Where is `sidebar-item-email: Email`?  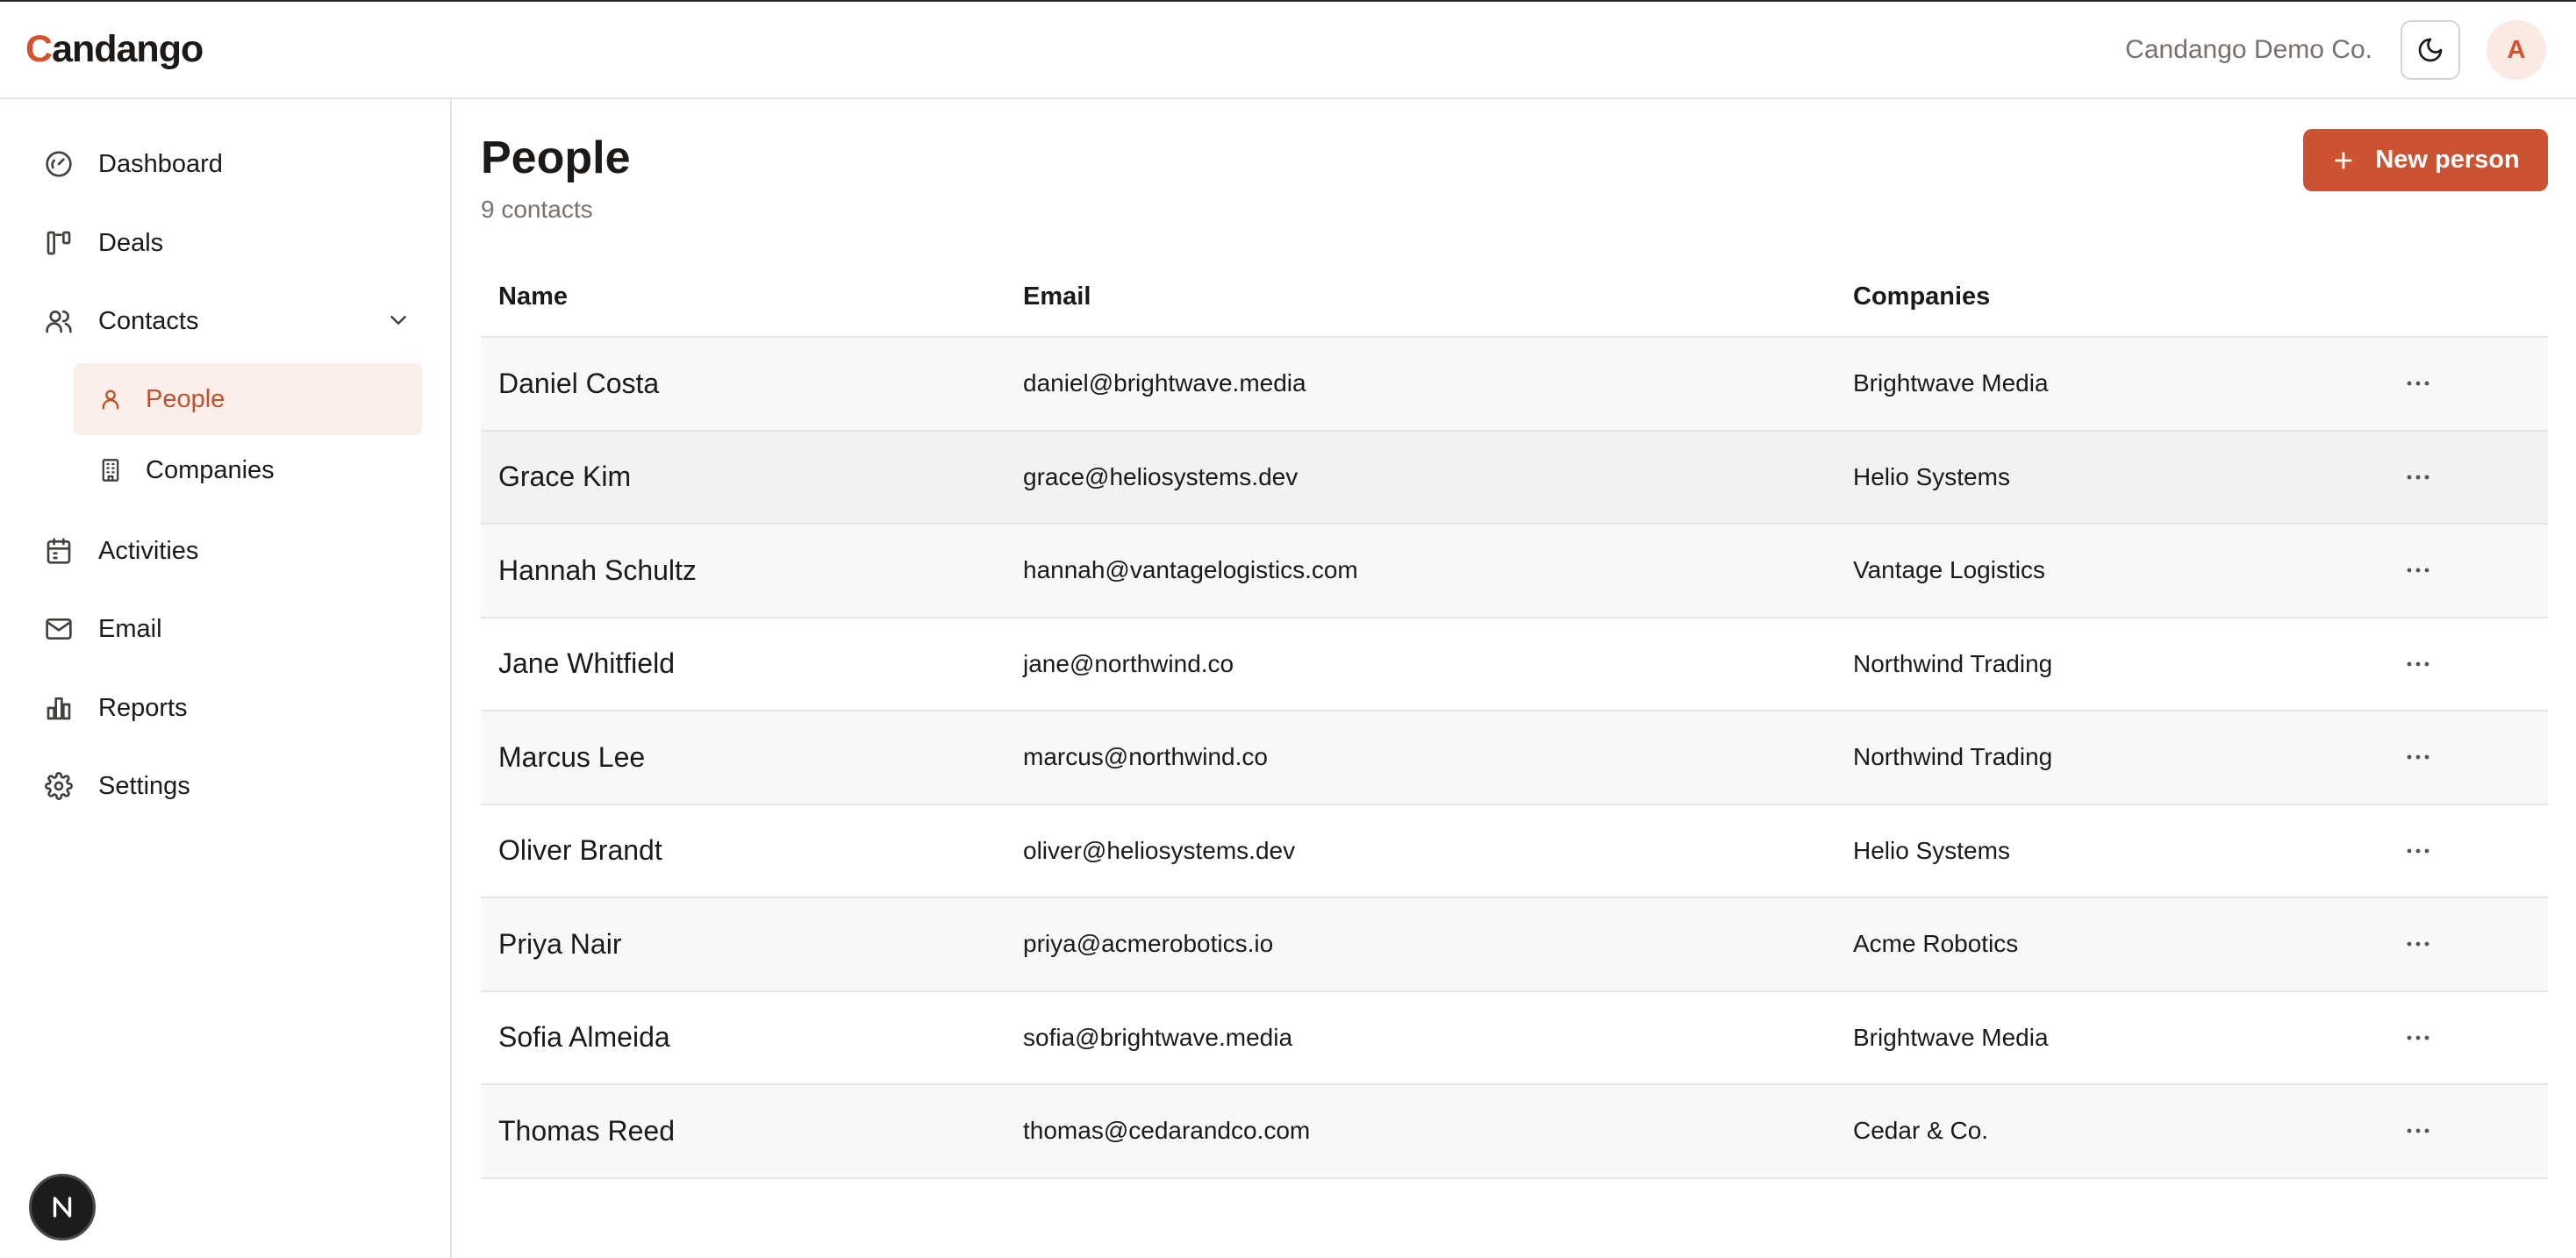 sidebar-item-email: Email is located at coordinates (223, 629).